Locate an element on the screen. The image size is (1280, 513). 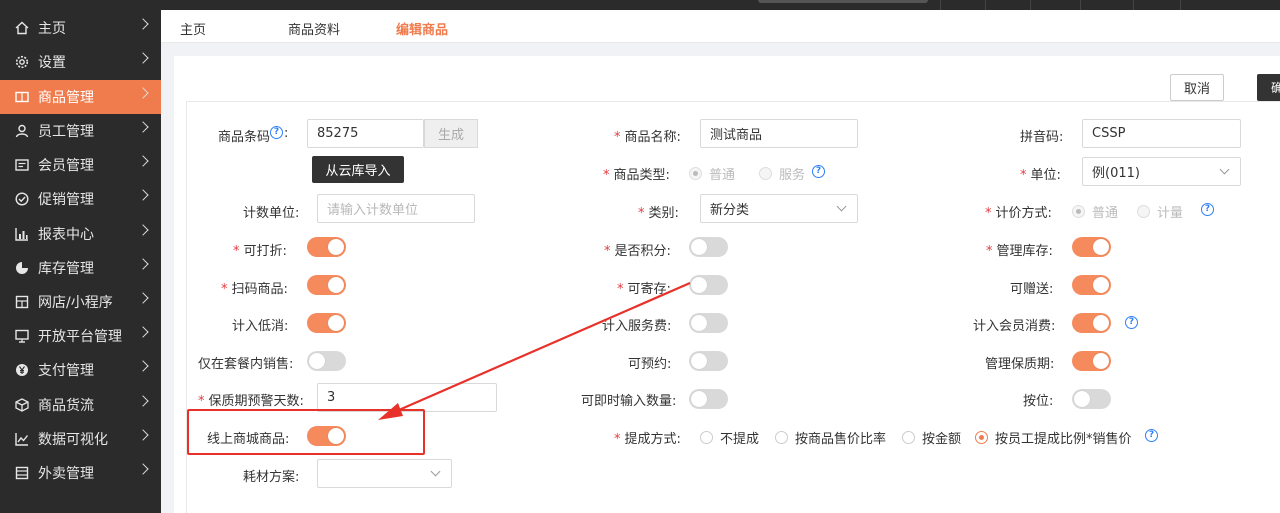
category-select: 新分类 is located at coordinates (779, 208).